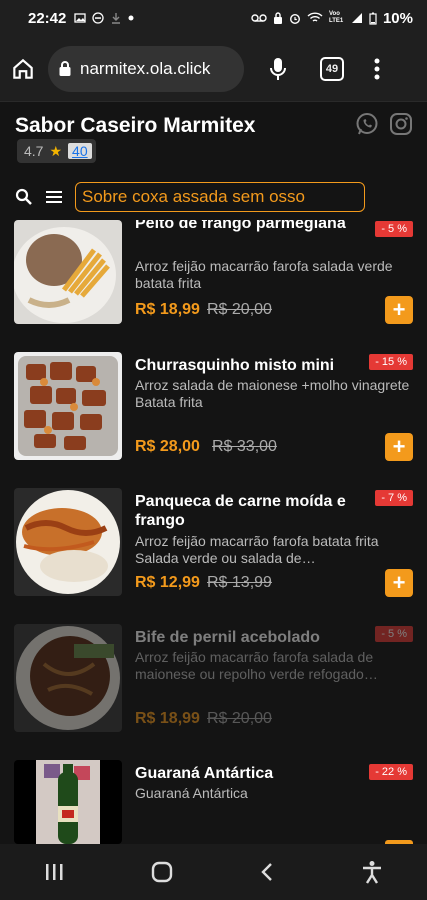 This screenshot has width=427, height=900. Describe the element at coordinates (240, 226) in the screenshot. I see `product-name: Peito de frango parmegiana` at that location.